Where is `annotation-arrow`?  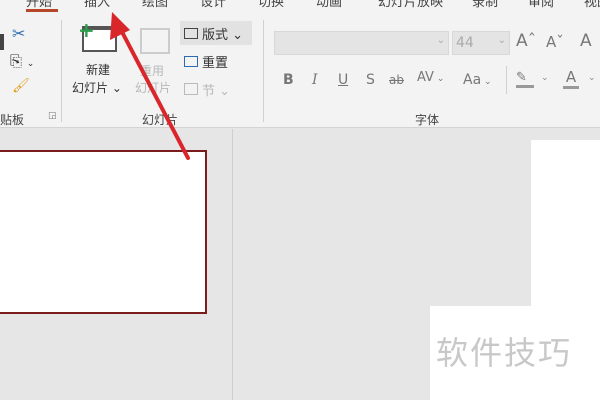 annotation-arrow is located at coordinates (150, 86).